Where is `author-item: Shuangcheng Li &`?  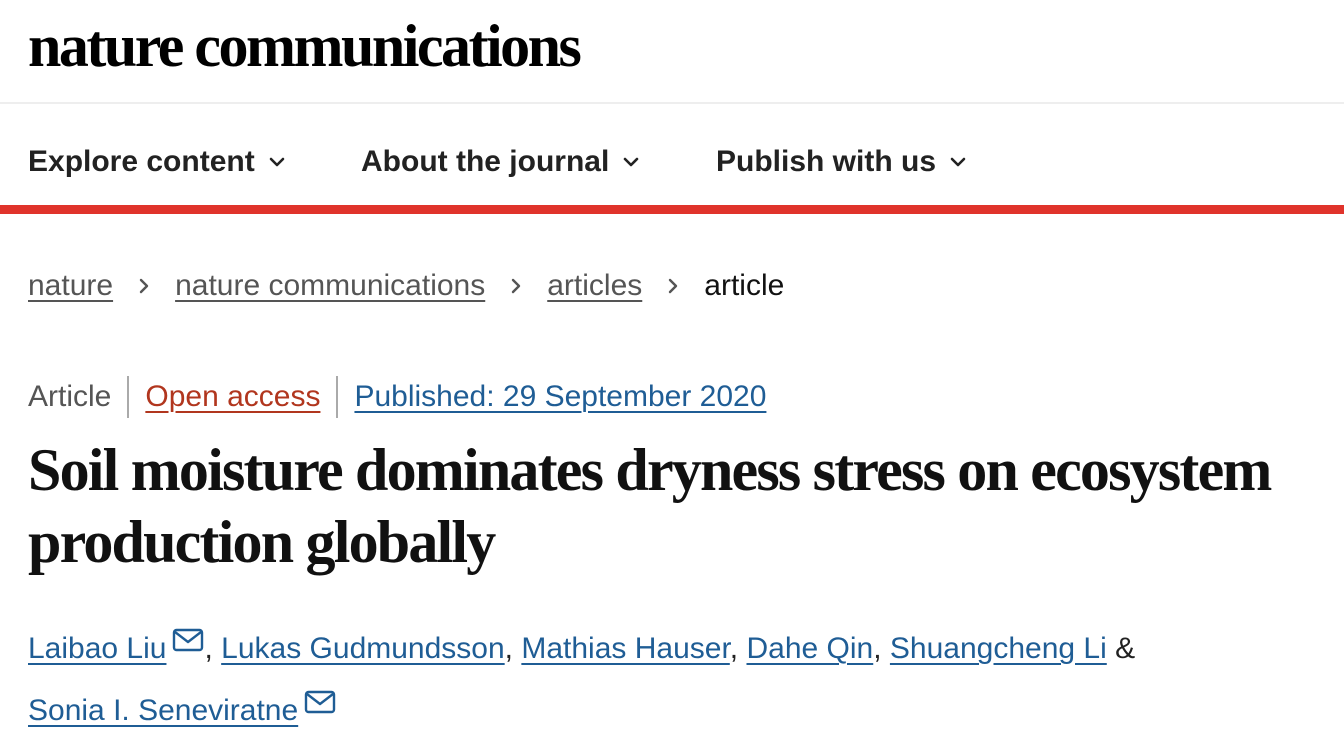 author-item: Shuangcheng Li & is located at coordinates (1012, 648).